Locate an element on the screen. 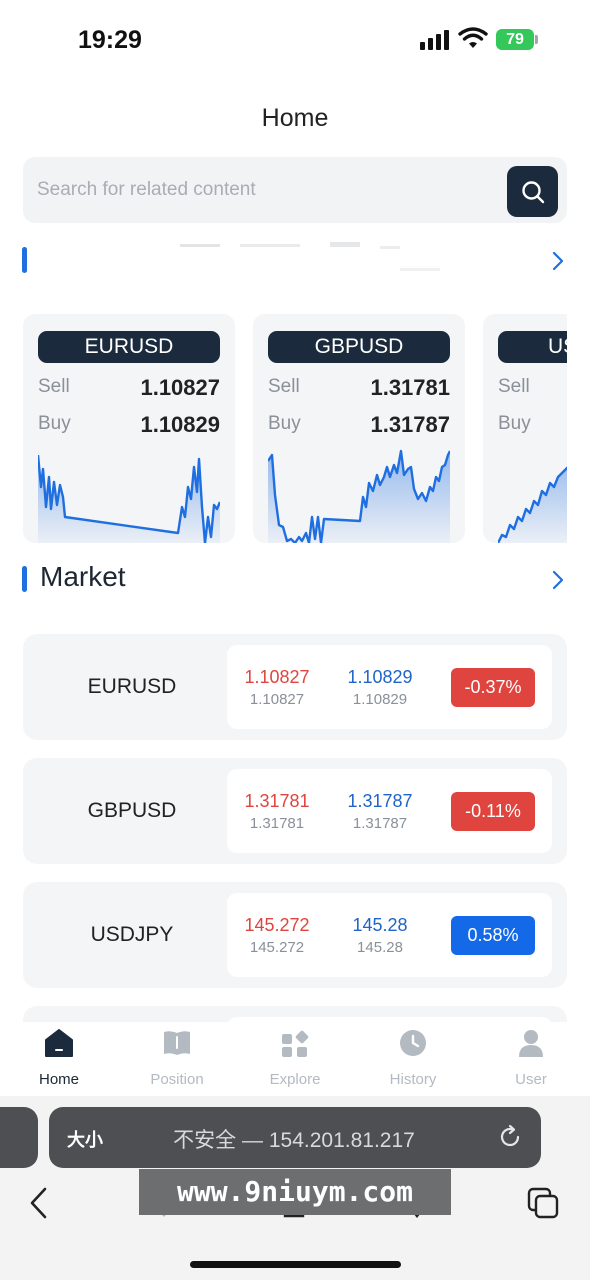 This screenshot has height=1280, width=590. search-button is located at coordinates (532, 191).